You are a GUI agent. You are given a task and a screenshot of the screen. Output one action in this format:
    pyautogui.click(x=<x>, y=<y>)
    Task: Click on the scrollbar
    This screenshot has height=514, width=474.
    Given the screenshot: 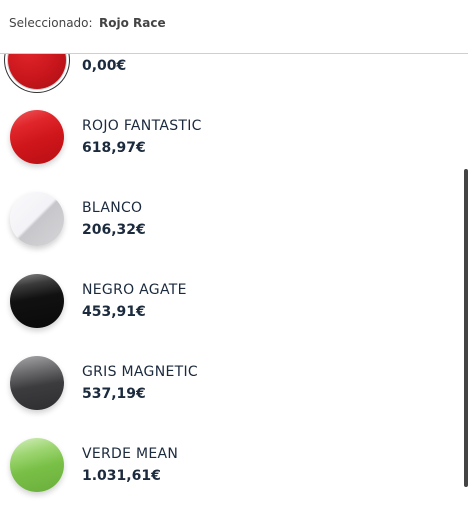 What is the action you would take?
    pyautogui.click(x=466, y=285)
    